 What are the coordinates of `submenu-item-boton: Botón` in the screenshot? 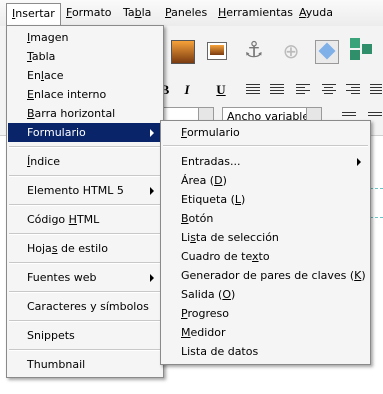 It's located at (265, 218).